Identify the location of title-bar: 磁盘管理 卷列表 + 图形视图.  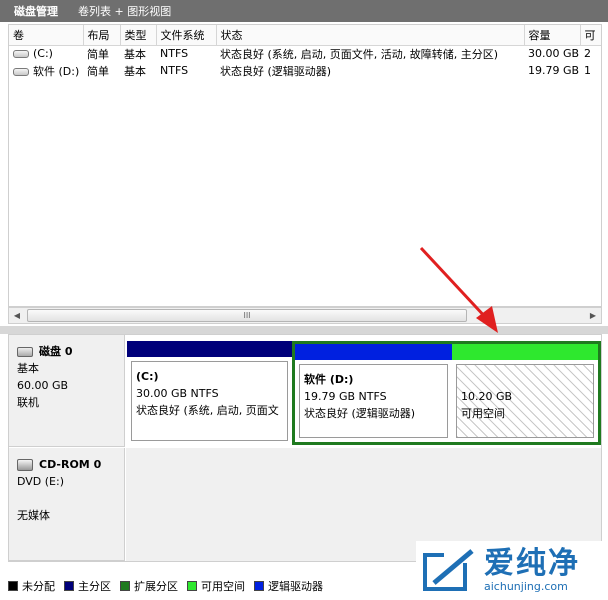
(304, 11).